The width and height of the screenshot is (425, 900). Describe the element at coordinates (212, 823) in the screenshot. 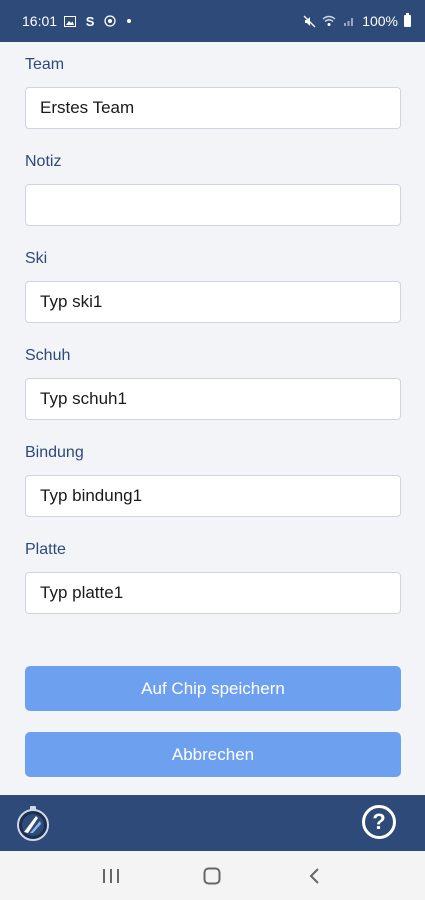

I see `bottom-app-bar: ?` at that location.